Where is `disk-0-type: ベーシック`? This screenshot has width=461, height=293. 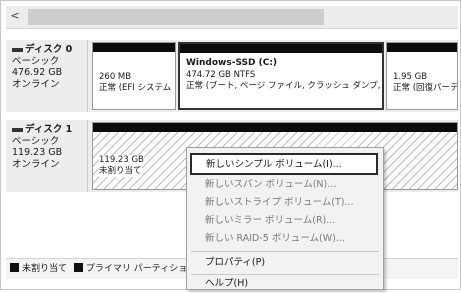
disk-0-type: ベーシック is located at coordinates (36, 61).